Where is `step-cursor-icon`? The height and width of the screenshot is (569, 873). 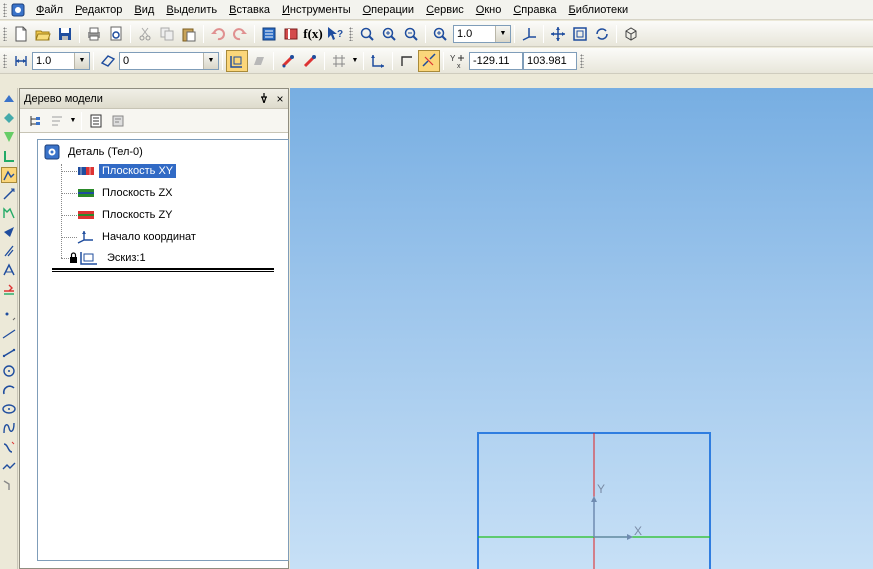 step-cursor-icon is located at coordinates (21, 61).